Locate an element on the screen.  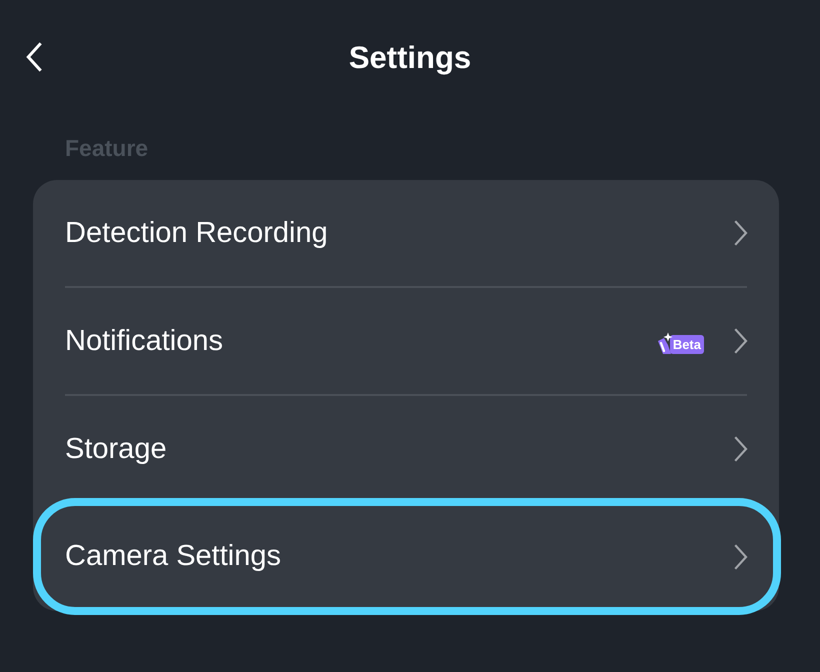
row-label: Camera Settings is located at coordinates (173, 556).